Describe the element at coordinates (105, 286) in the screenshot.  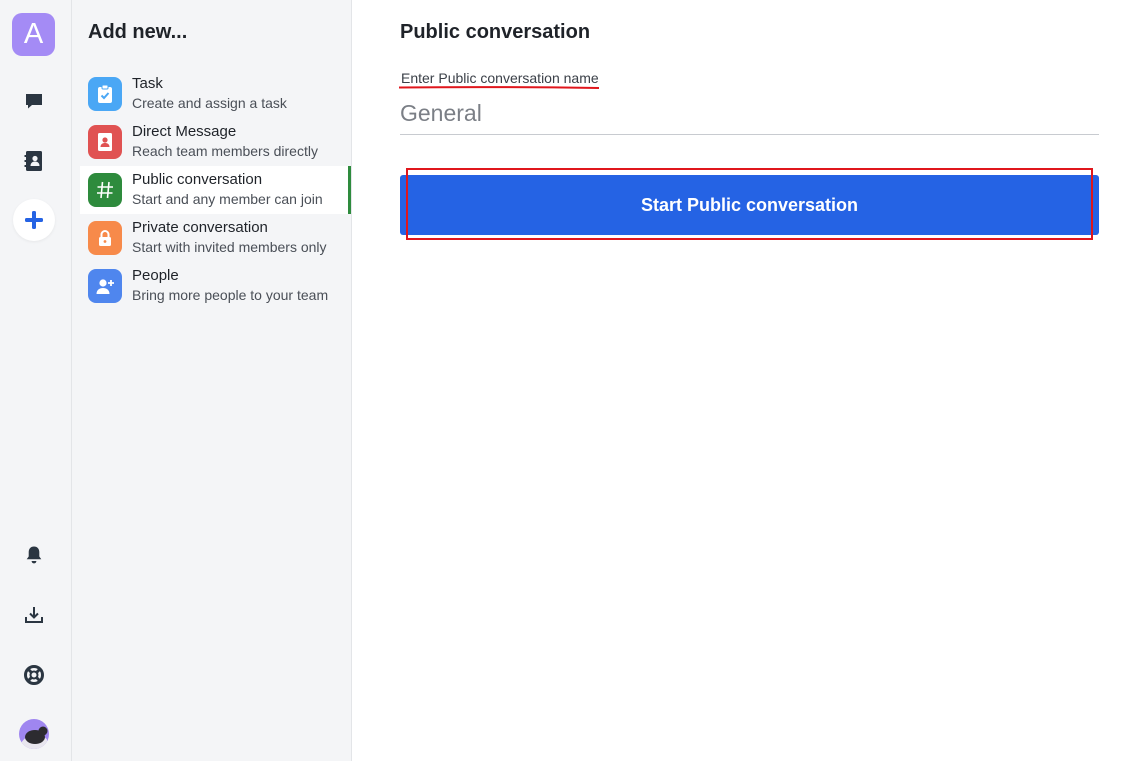
I see `add-person-icon` at that location.